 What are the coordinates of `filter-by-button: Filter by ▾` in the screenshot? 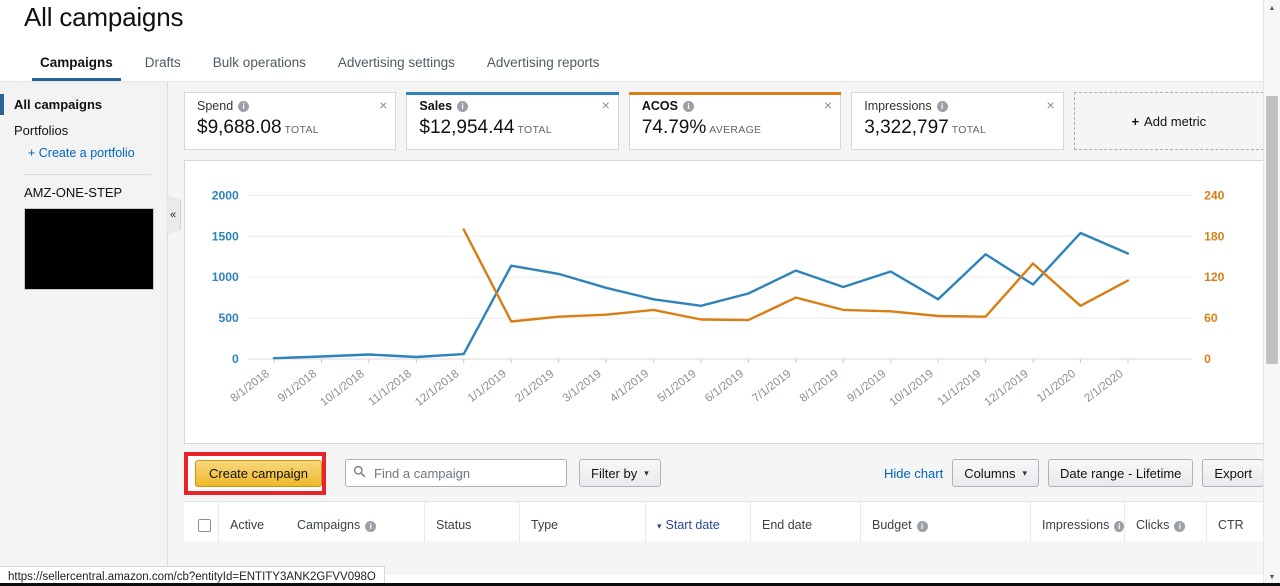 It's located at (620, 473).